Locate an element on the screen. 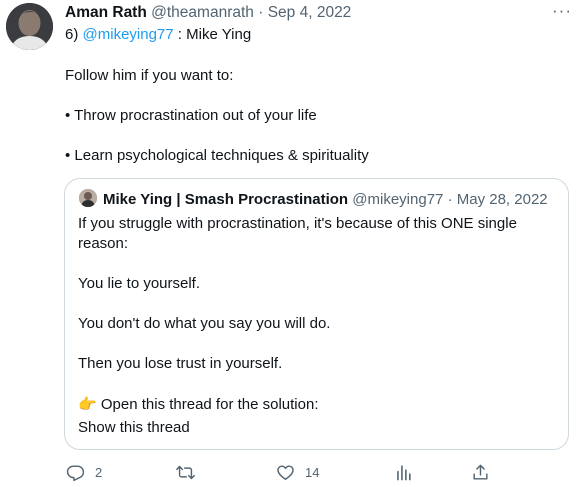 The image size is (578, 487). tweet-line-2: Follow him if you want to: is located at coordinates (149, 75).